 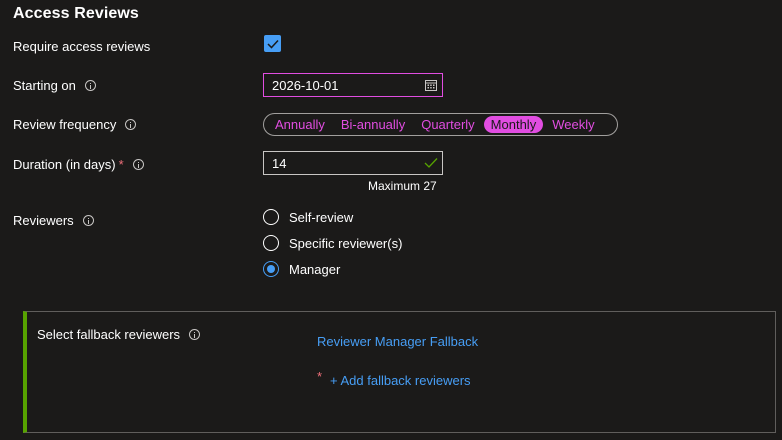 What do you see at coordinates (397, 341) in the screenshot?
I see `fallback-reviewer-link: Reviewer Manager Fallback` at bounding box center [397, 341].